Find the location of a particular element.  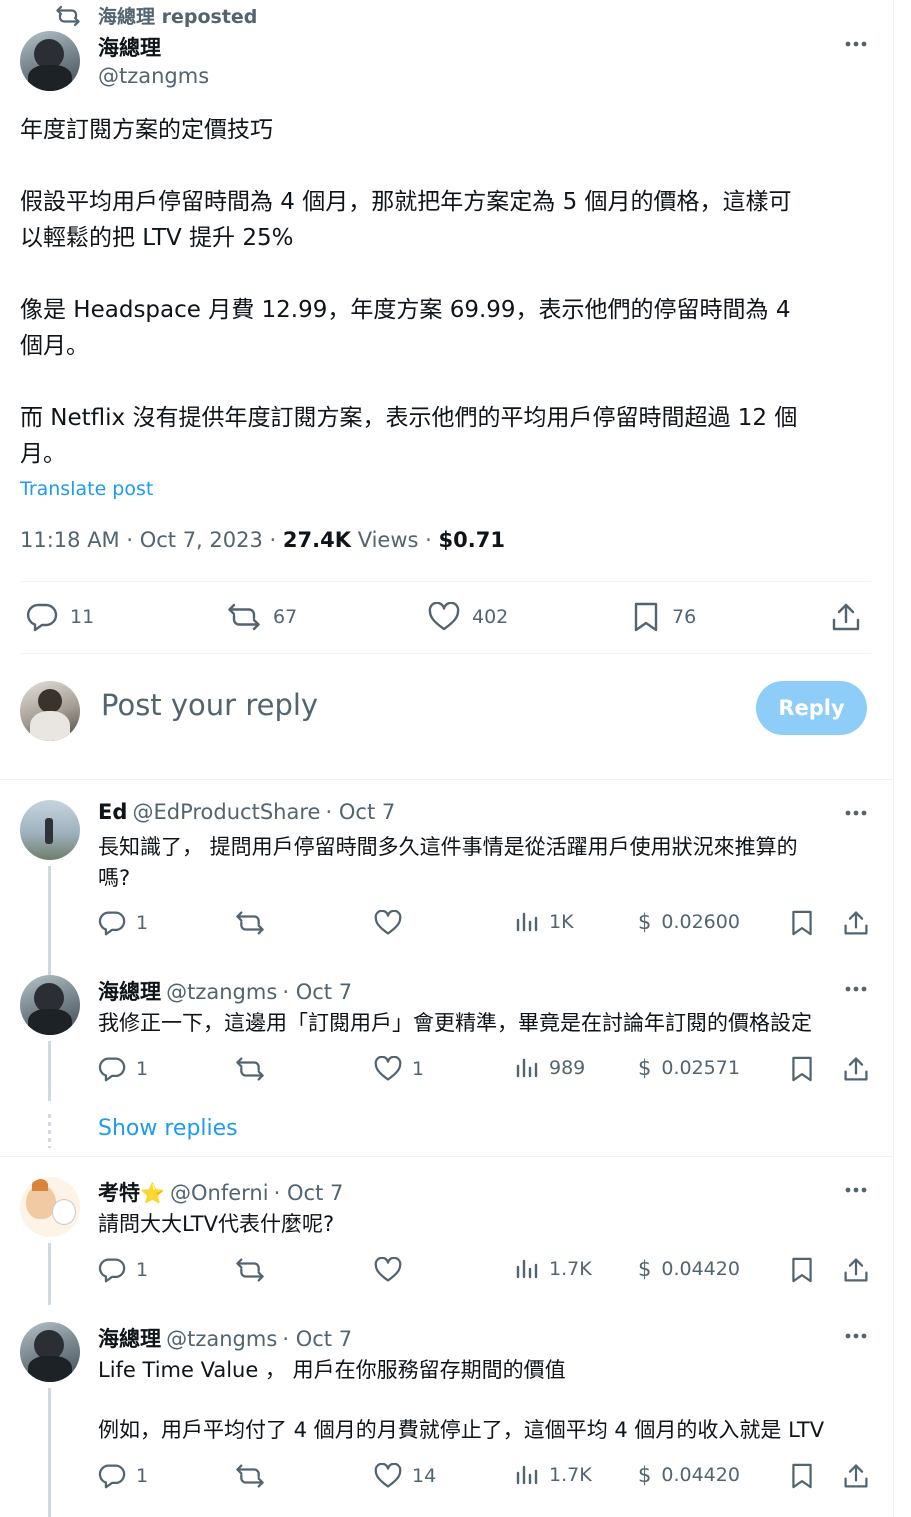

repost-button: 67 is located at coordinates (262, 617).